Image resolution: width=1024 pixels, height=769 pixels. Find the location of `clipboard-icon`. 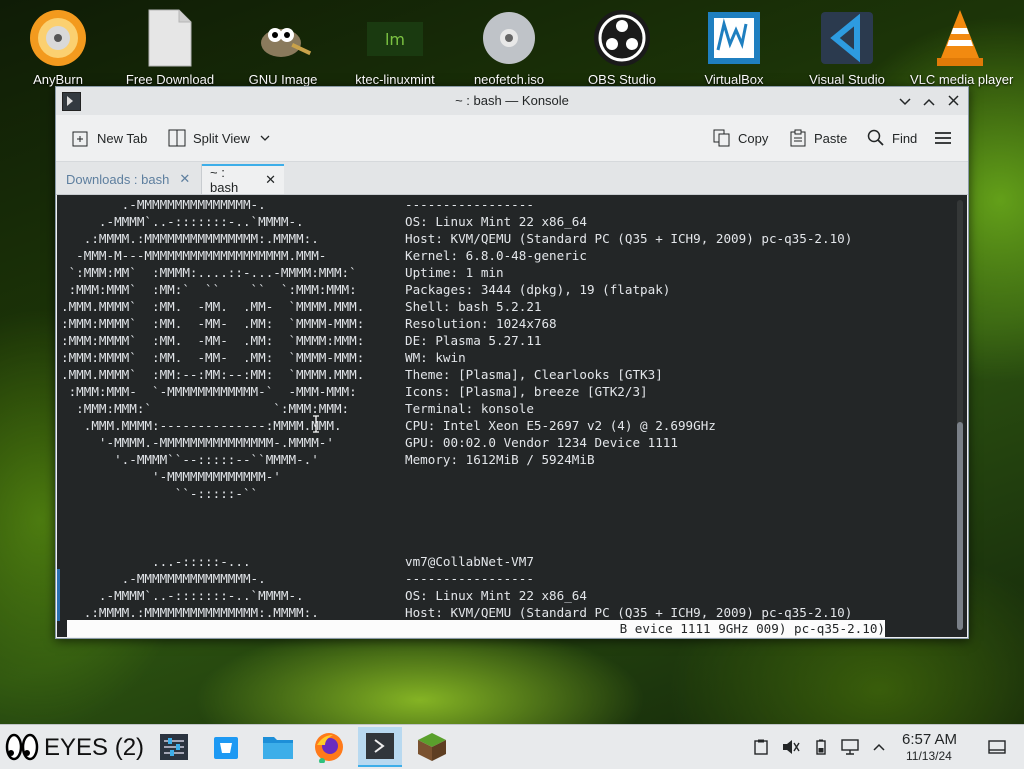

clipboard-icon is located at coordinates (761, 747).